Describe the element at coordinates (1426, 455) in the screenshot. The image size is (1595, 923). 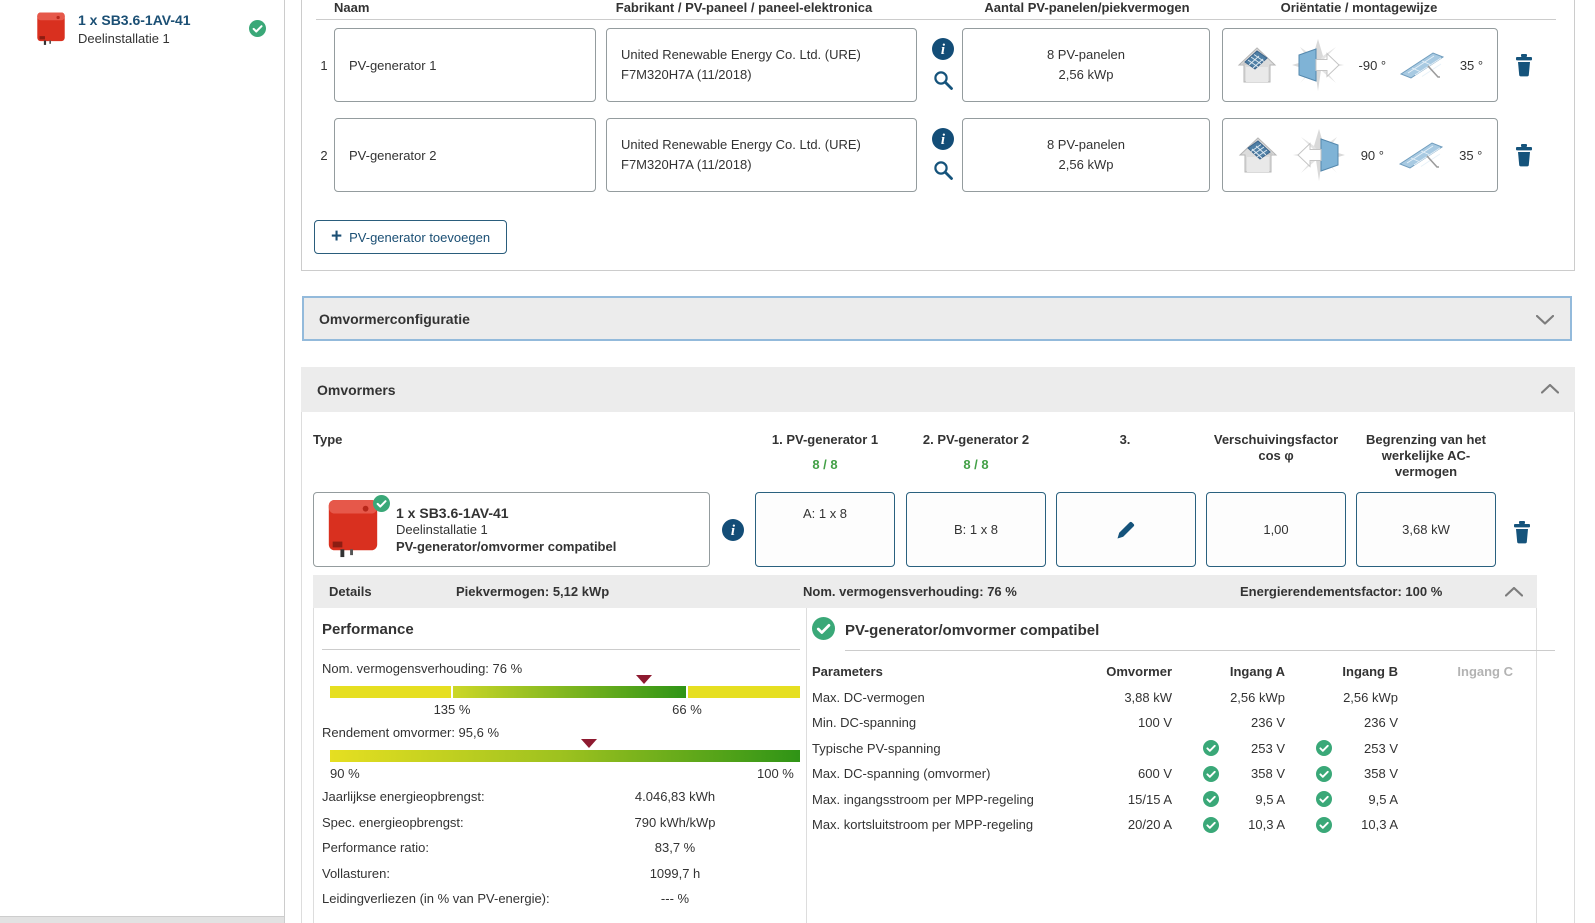
I see `column-header-ac-limit: Begrenzing van het werkelijke AC-vermogen` at that location.